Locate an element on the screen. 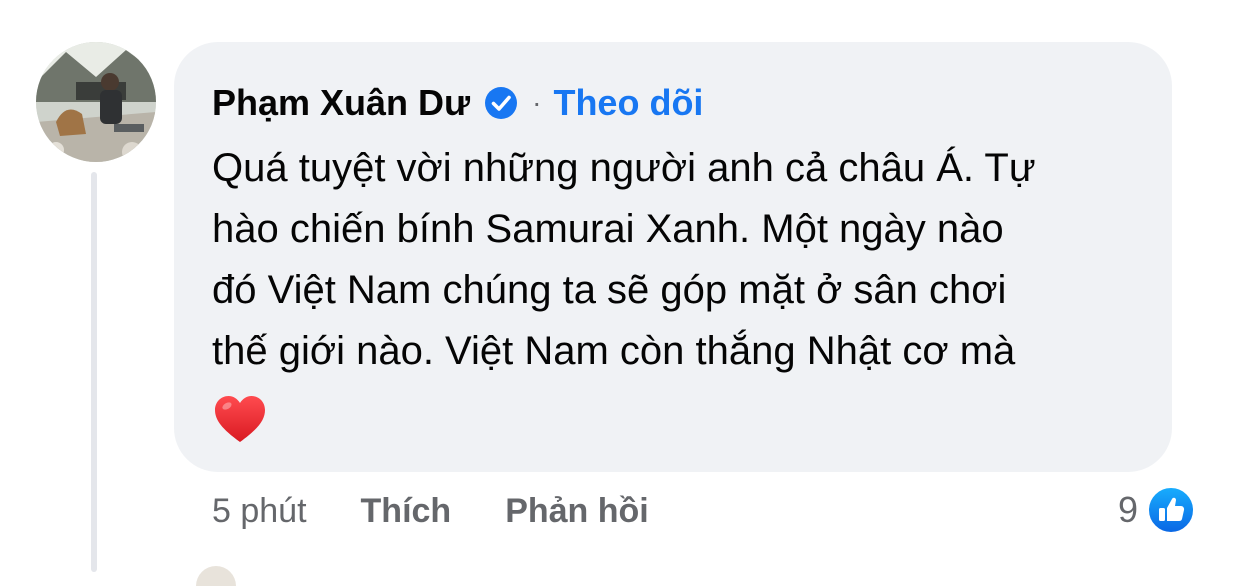  verified-badge-icon is located at coordinates (501, 103).